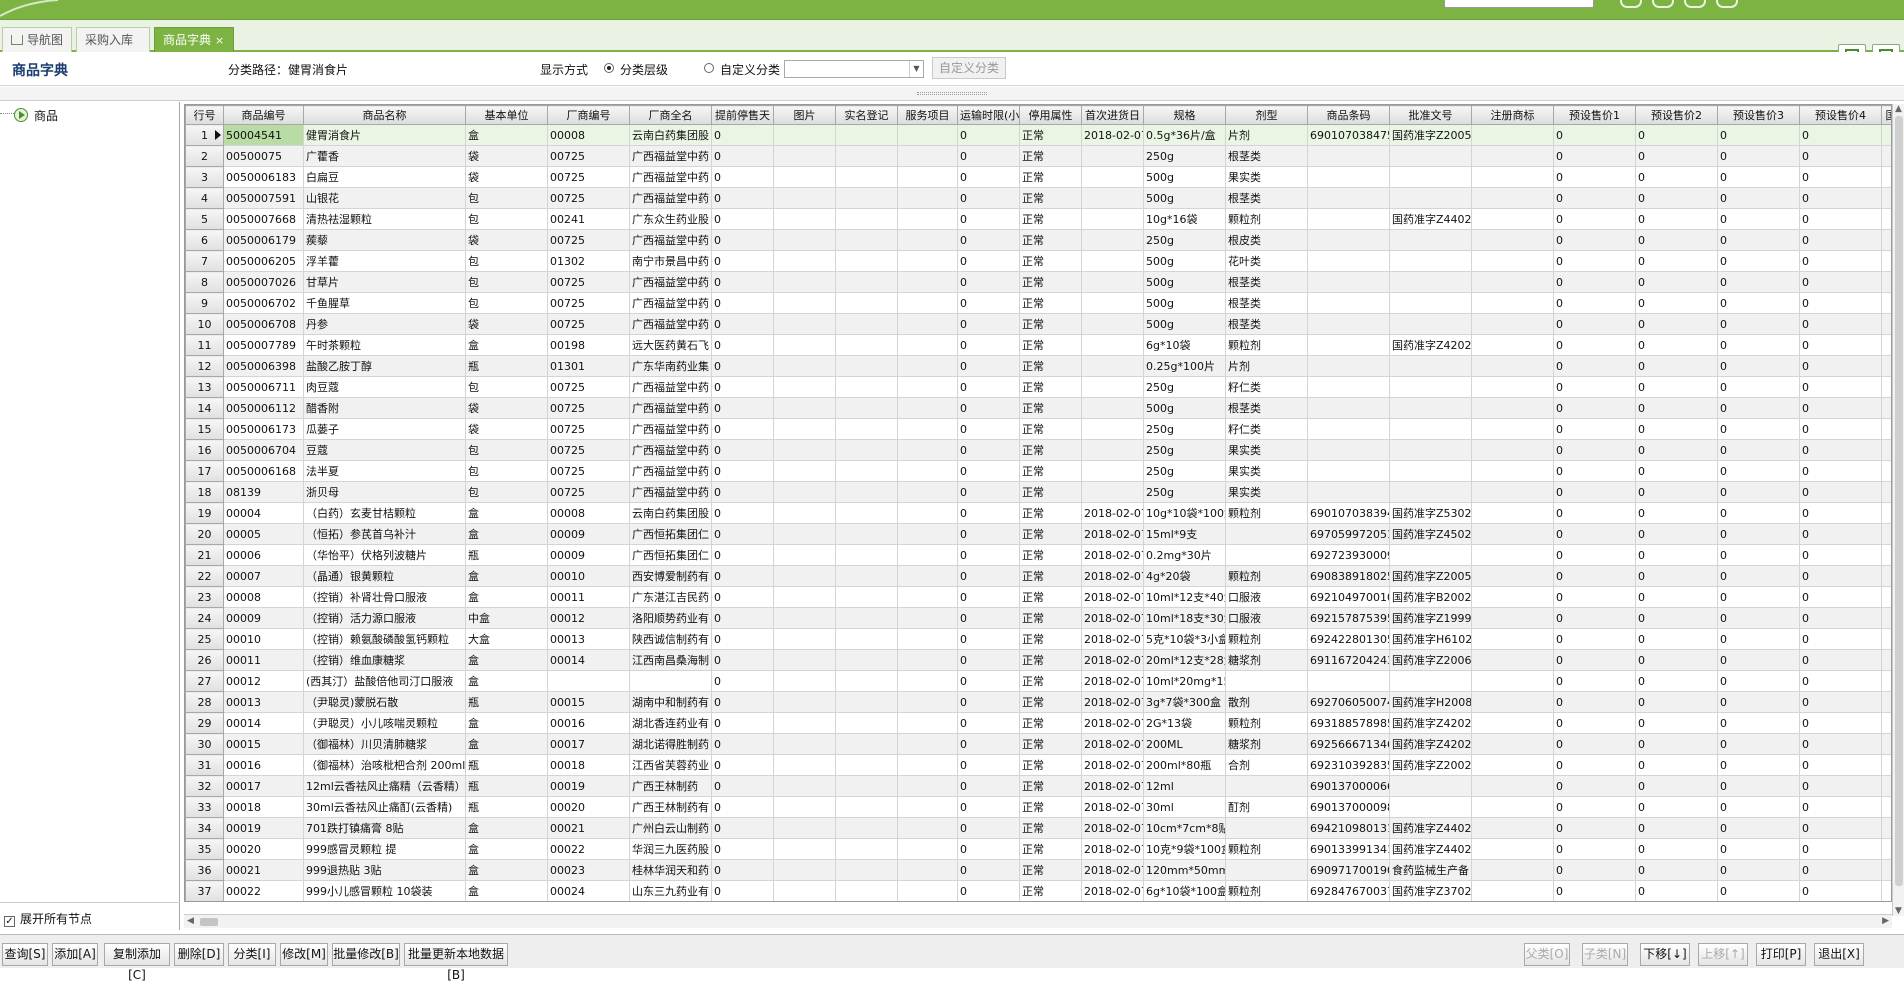 This screenshot has width=1904, height=986. Describe the element at coordinates (1676, 115) in the screenshot. I see `column-header: 预设售价2` at that location.